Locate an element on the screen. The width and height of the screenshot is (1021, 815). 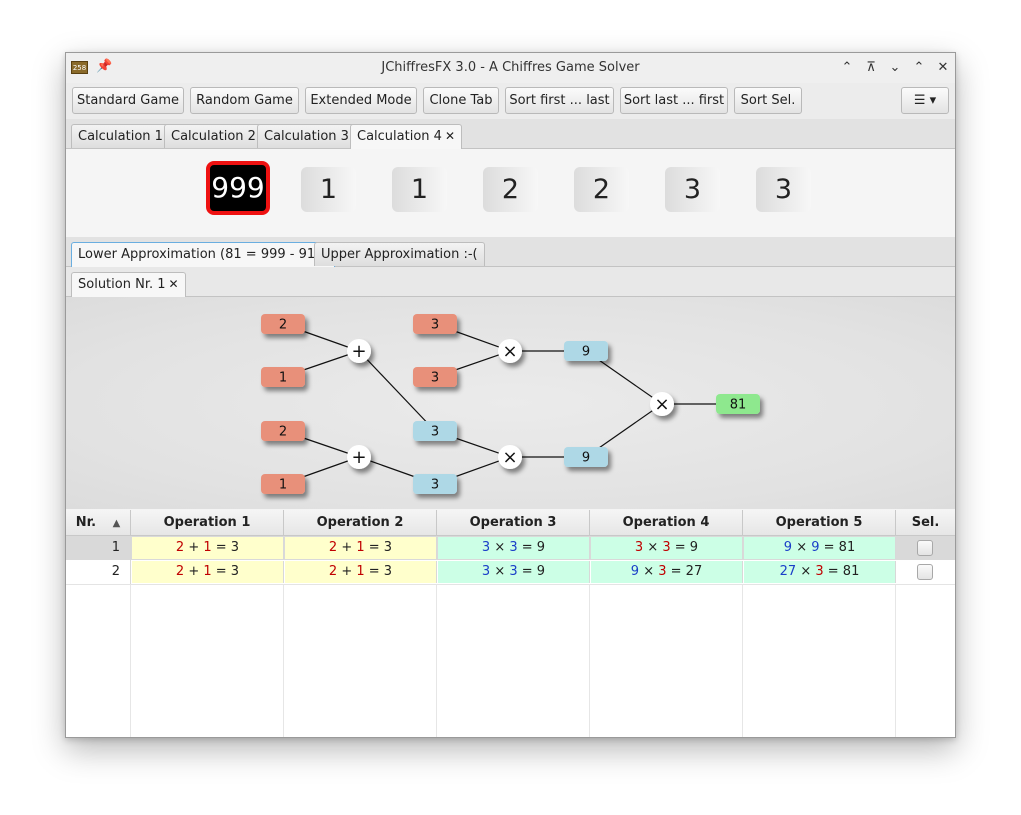
tab-lower-approximation: Lower Approximation (81 = 999 - 918) is located at coordinates (203, 254).